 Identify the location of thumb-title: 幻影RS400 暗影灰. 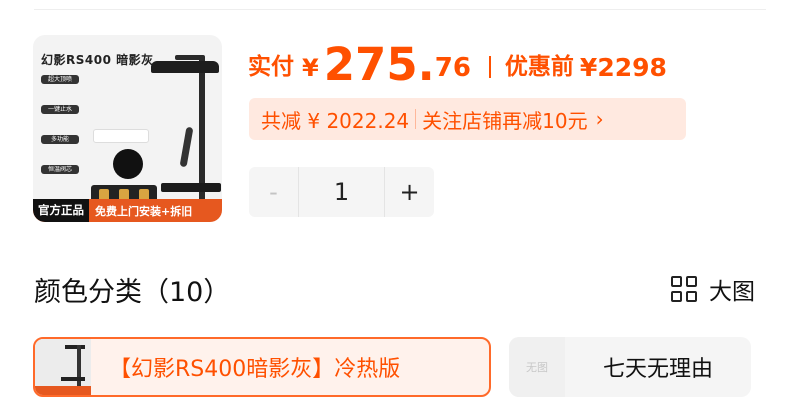
(97, 60).